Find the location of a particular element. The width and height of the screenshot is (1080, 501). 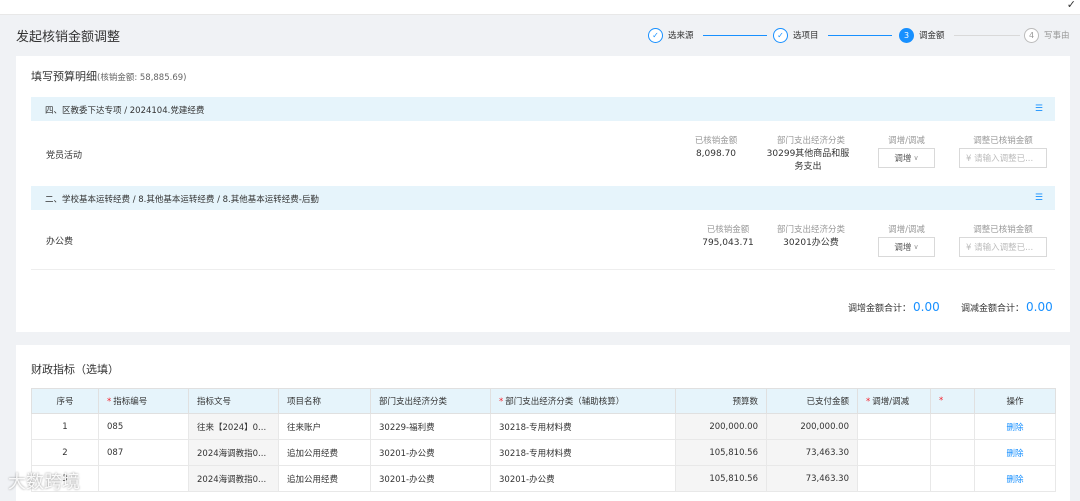

col-header: 操作 is located at coordinates (1015, 401).